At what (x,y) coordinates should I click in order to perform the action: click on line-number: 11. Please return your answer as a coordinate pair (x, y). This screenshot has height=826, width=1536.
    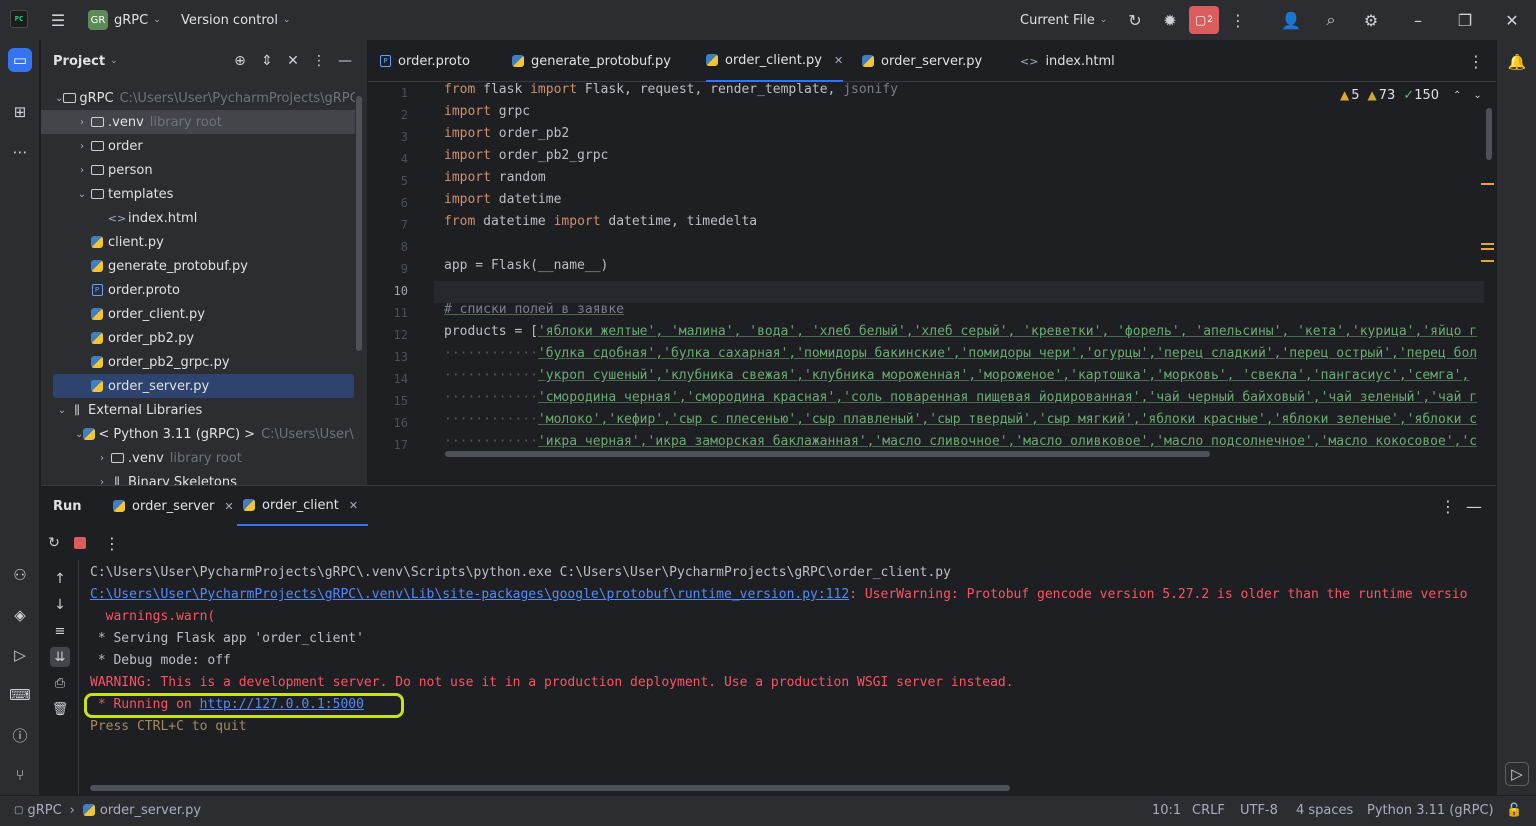
    Looking at the image, I should click on (388, 313).